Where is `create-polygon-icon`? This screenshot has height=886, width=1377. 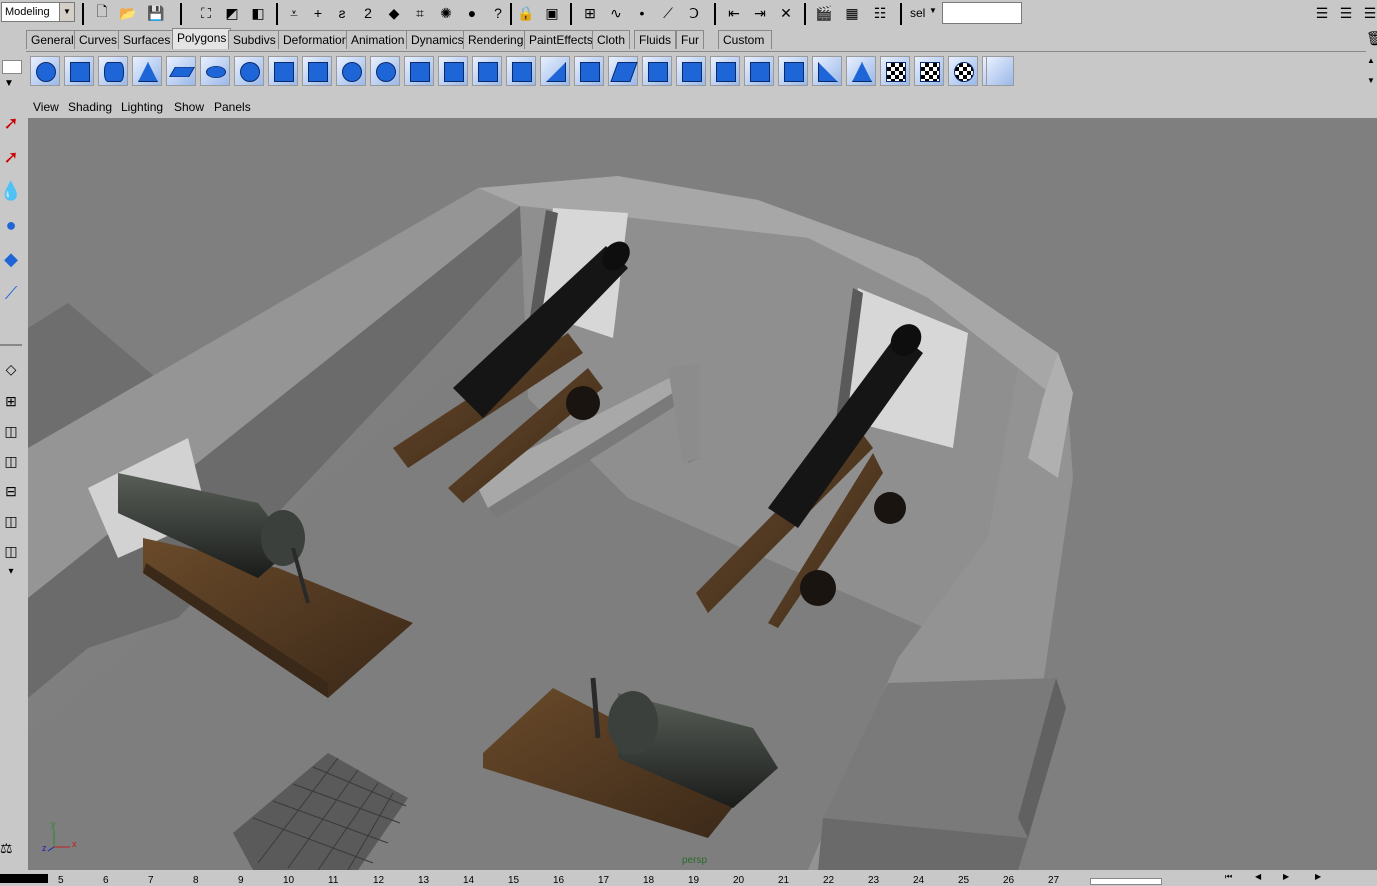 create-polygon-icon is located at coordinates (623, 71).